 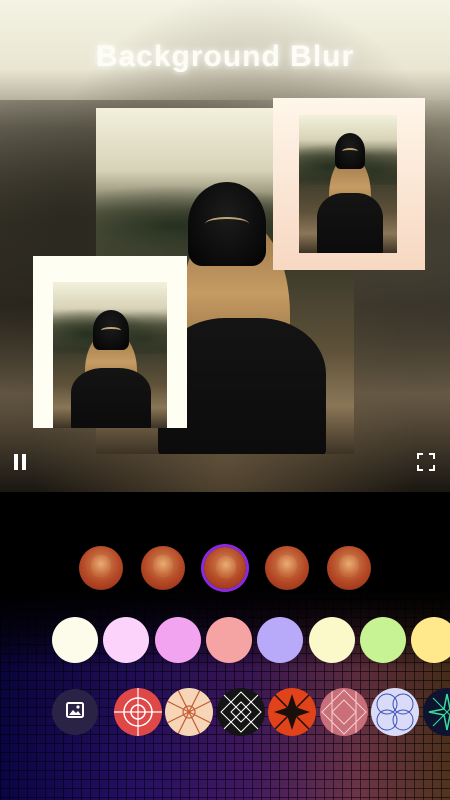 I want to click on gallery-button, so click(x=75, y=712).